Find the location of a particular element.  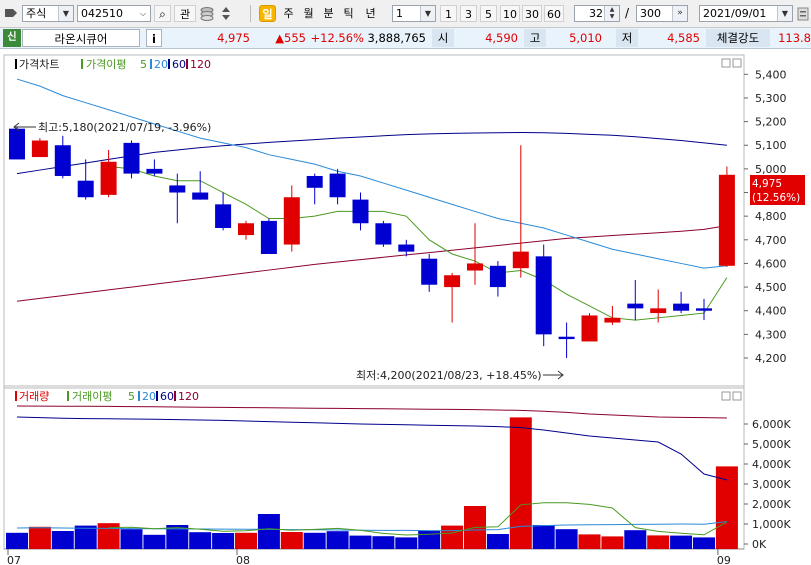

volume-legend: 거래량 거래이평 5 20 60 120 is located at coordinates (107, 396).